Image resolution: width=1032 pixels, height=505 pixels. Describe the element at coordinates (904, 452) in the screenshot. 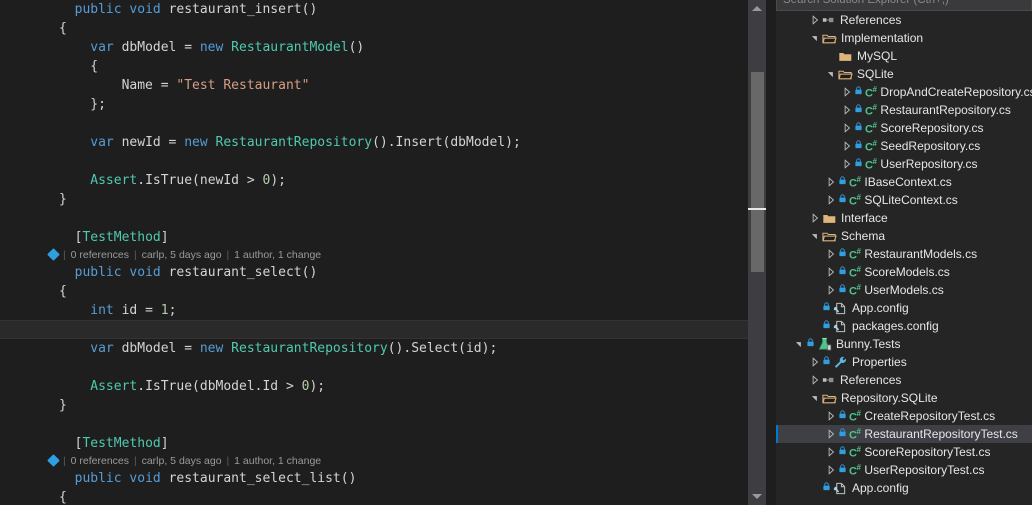

I see `tree-node-scorerepositorytest-cs: C# ScoreRepositoryTest.cs` at that location.